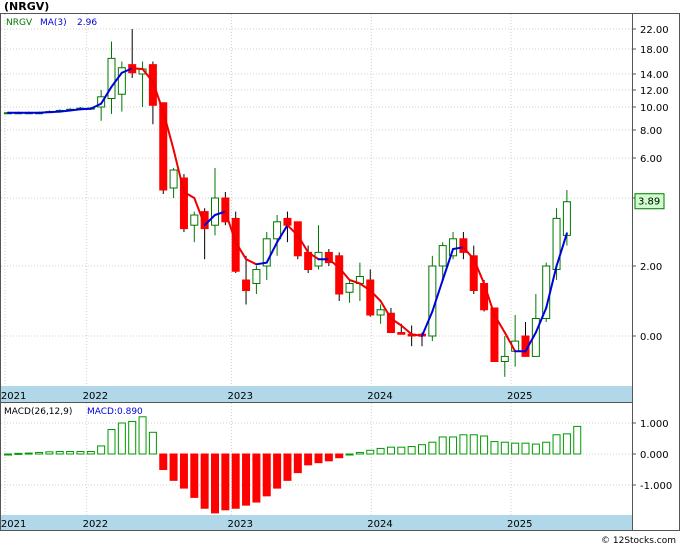 The width and height of the screenshot is (680, 550). Describe the element at coordinates (87, 23) in the screenshot. I see `ma-legend-value: 2.96` at that location.